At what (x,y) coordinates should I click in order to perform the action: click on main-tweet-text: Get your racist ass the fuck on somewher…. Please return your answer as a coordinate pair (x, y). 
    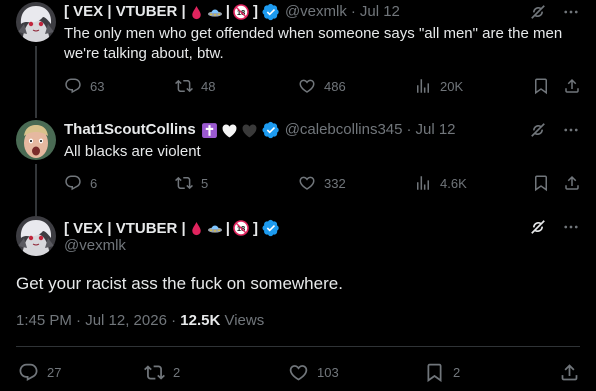
    Looking at the image, I should click on (179, 283).